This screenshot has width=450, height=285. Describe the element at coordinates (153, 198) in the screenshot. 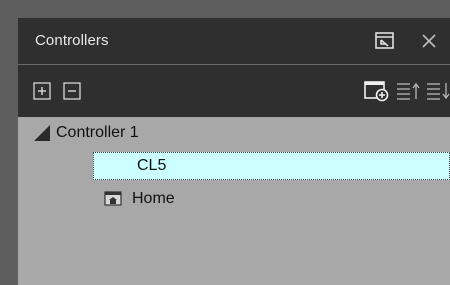

I see `tree-item-label: Home` at that location.